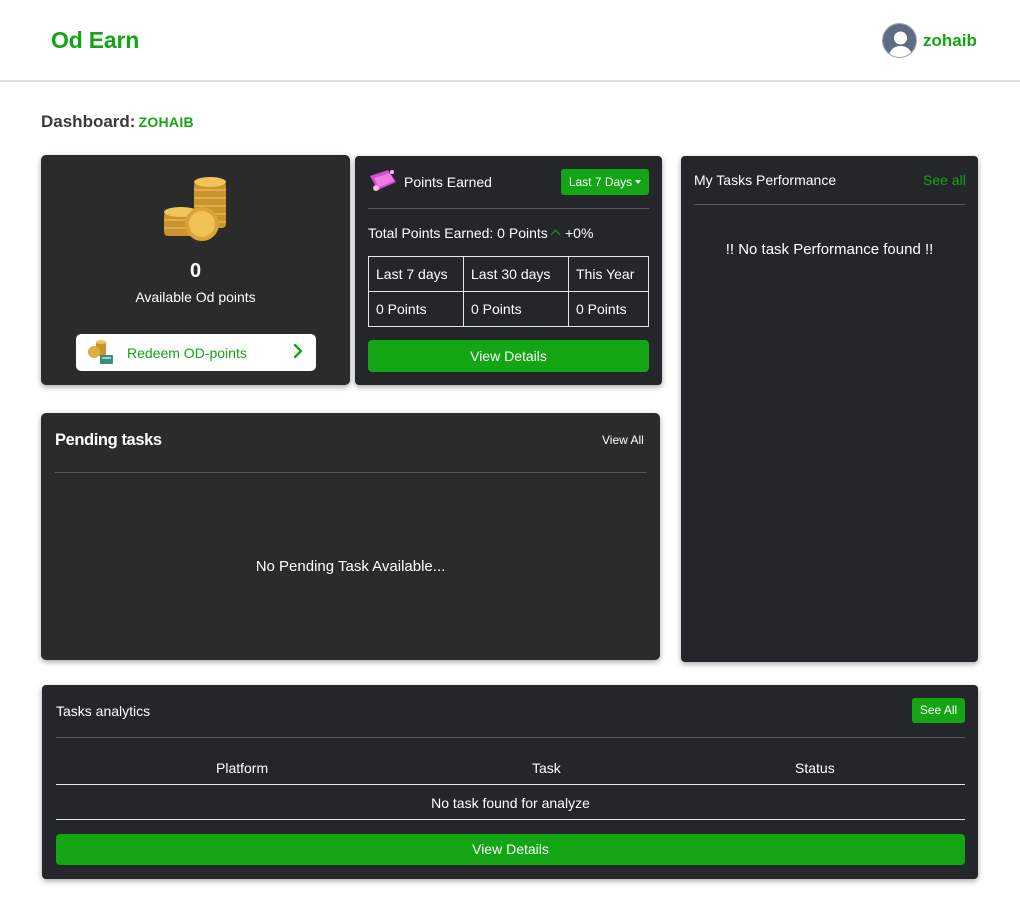 The image size is (1020, 900). I want to click on chevron-right-icon, so click(298, 351).